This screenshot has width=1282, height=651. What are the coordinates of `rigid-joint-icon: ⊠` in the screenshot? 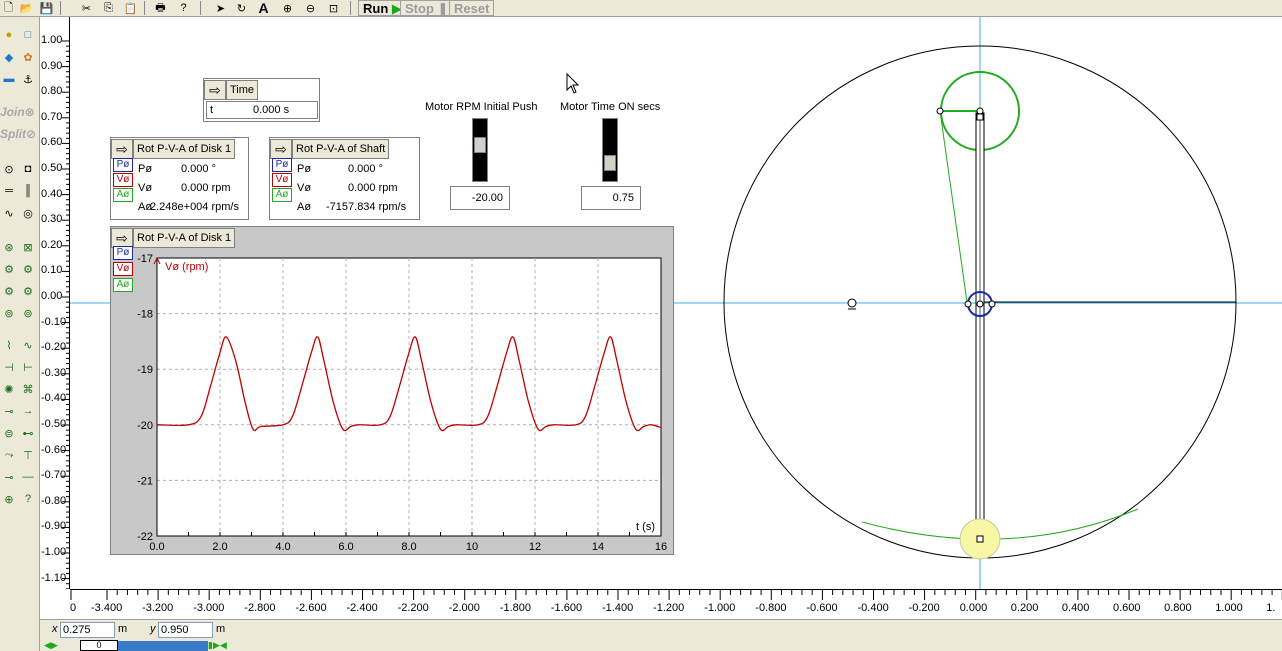 It's located at (28, 247).